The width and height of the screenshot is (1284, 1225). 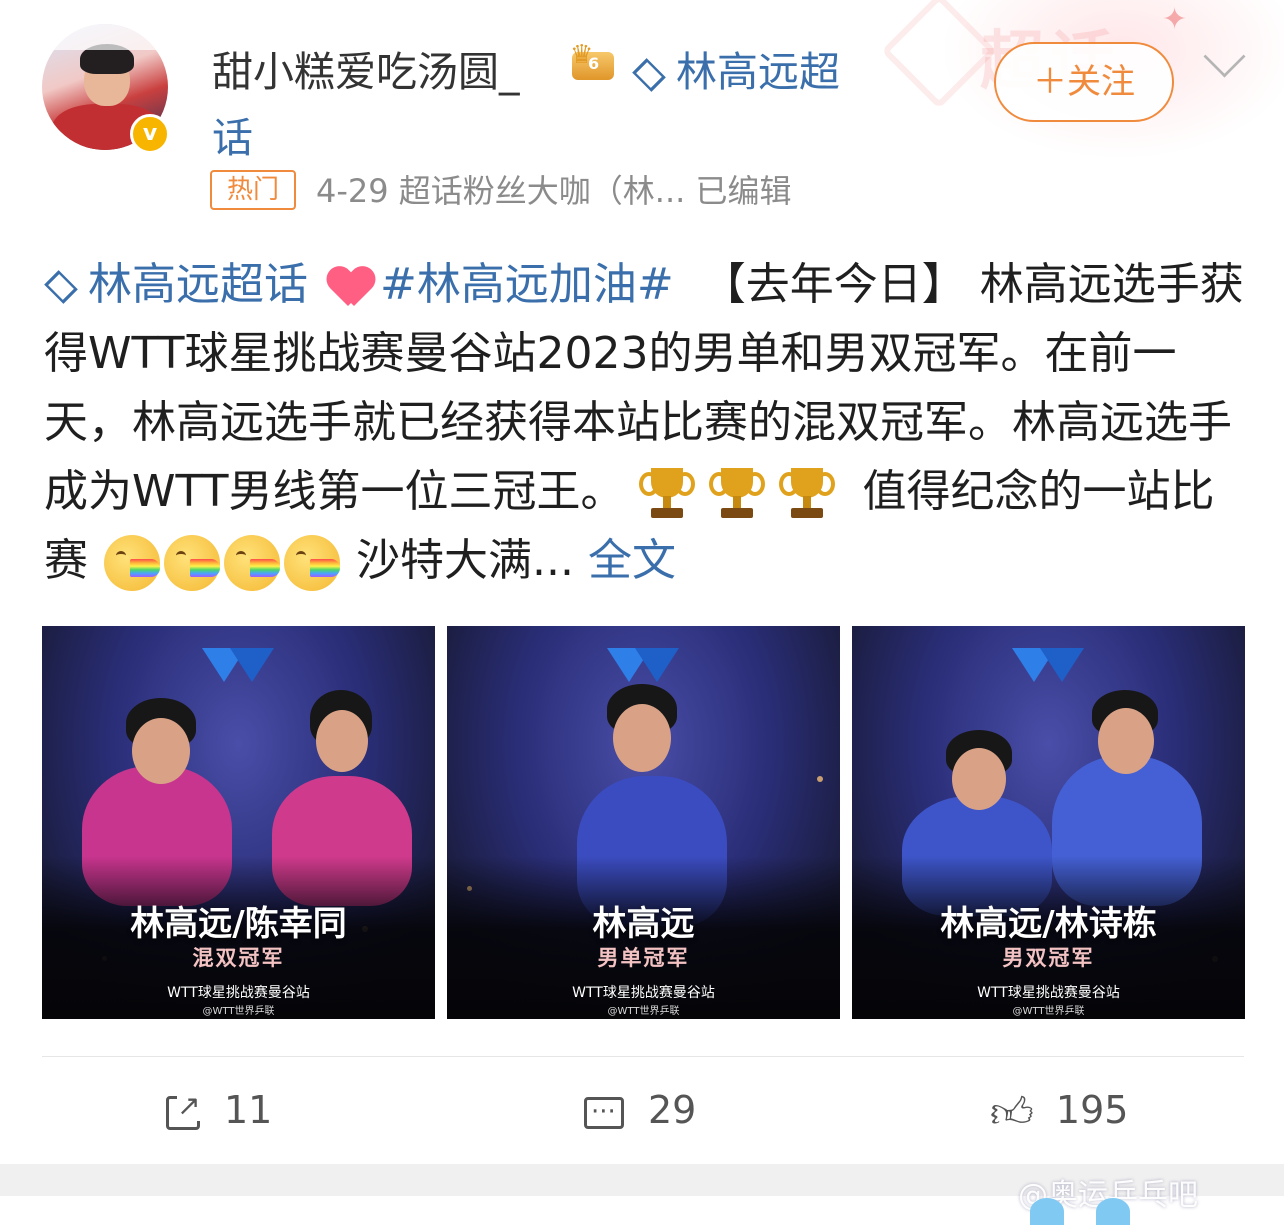 I want to click on comment-count: 29, so click(x=672, y=1110).